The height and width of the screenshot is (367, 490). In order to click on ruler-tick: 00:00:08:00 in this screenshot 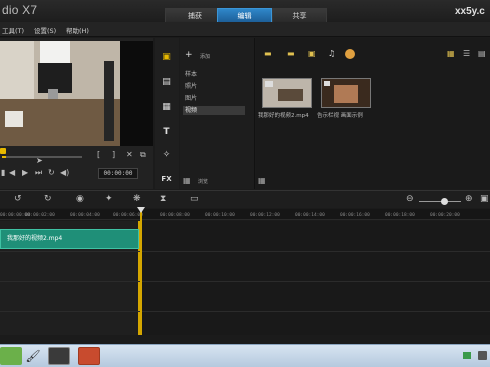, I will do `click(175, 215)`.